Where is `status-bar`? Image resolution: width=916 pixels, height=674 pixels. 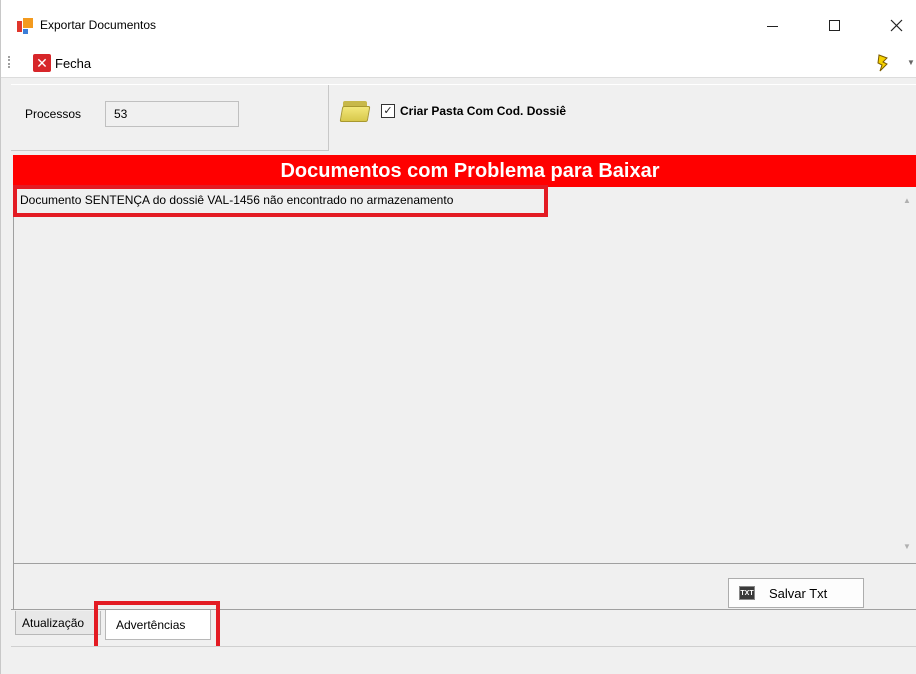 status-bar is located at coordinates (463, 660).